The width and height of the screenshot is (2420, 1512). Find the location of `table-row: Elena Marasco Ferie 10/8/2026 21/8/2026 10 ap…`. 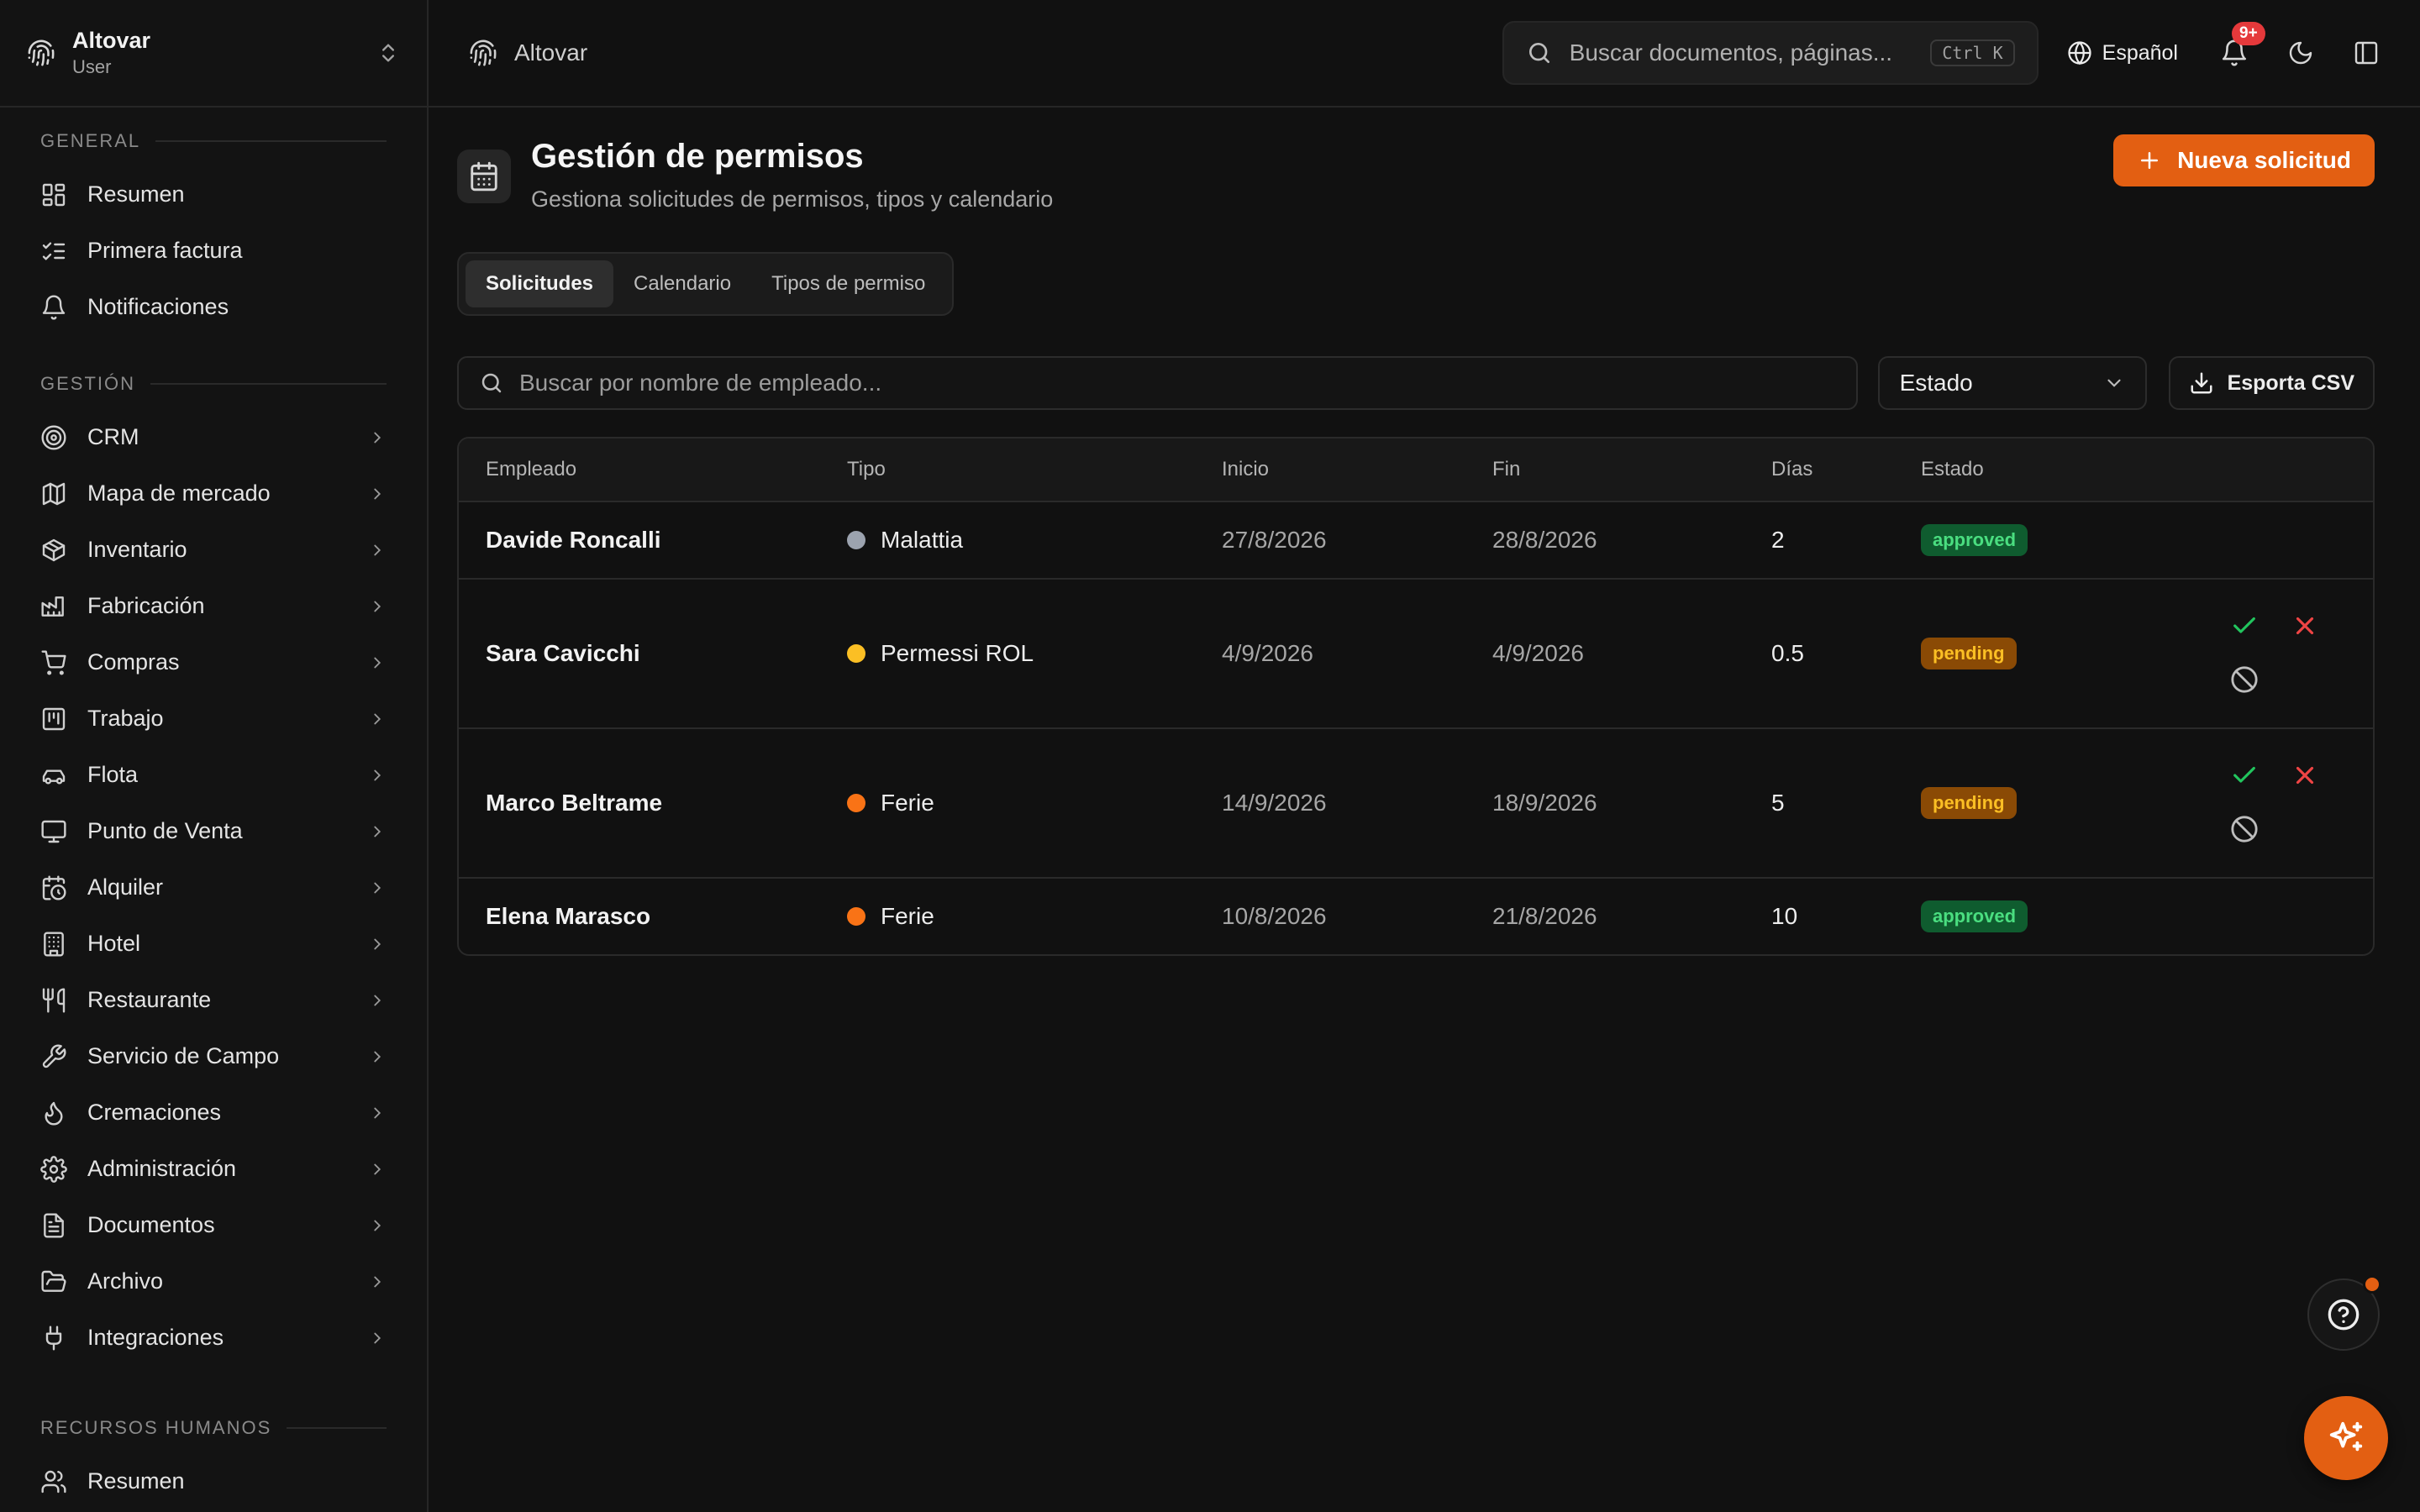

table-row: Elena Marasco Ferie 10/8/2026 21/8/2026 10 ap… is located at coordinates (1416, 915).